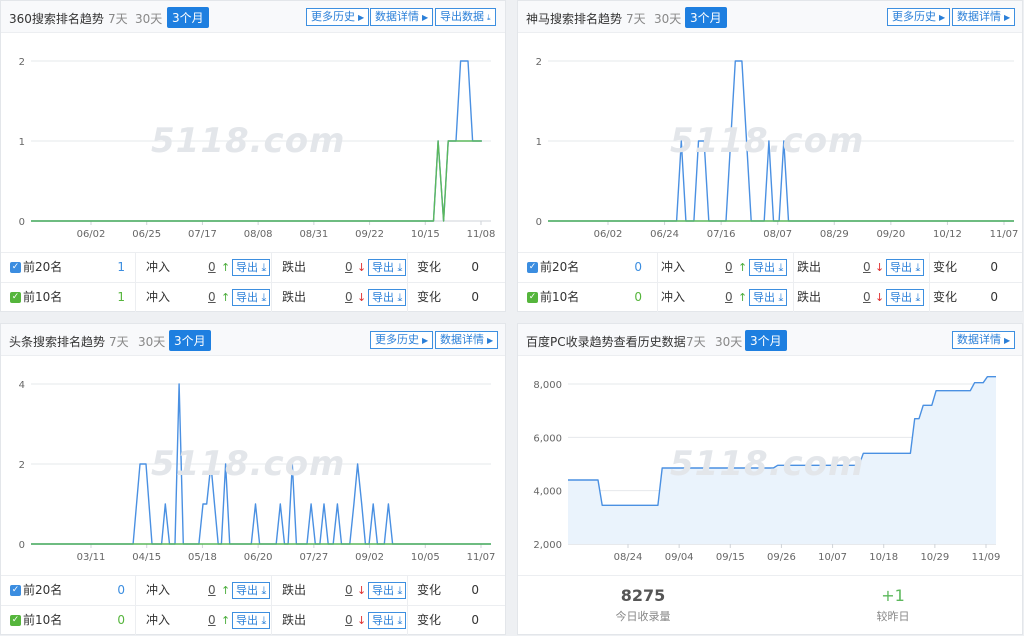 The height and width of the screenshot is (636, 1024). I want to click on top20-row: ✓ 前20名 0 冲入 0 ↑ 导出 ⤓ 跌出 0 ↓ 导出 ⤓ 变化 0, so click(770, 267).